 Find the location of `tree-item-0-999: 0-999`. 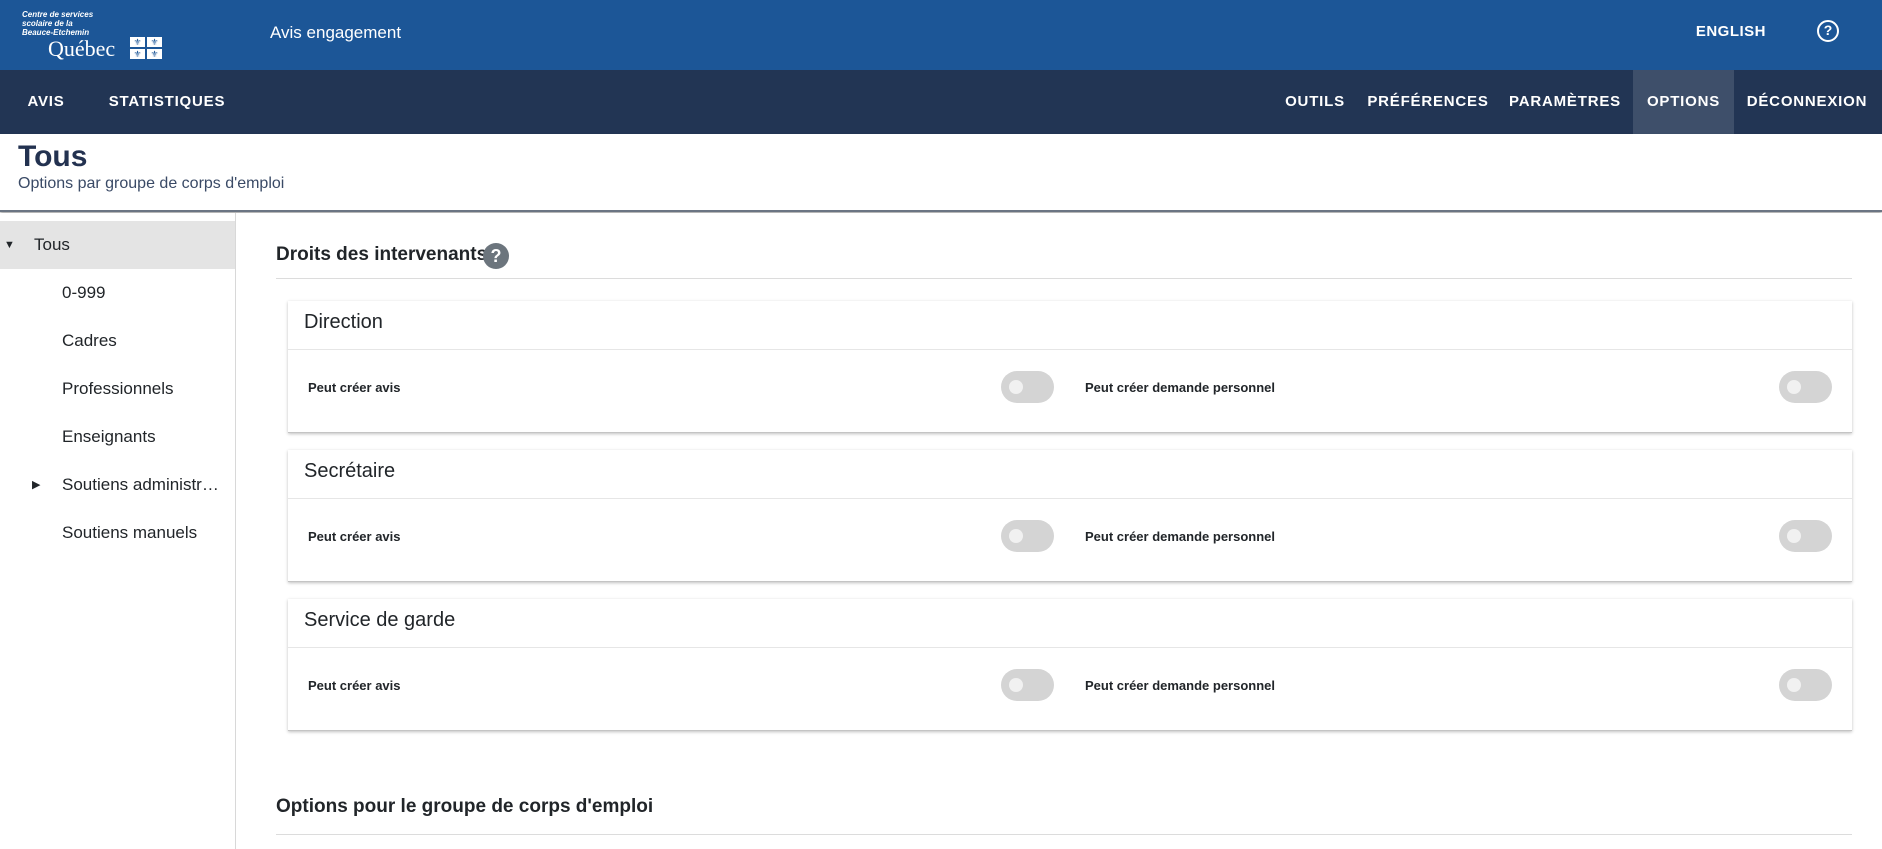

tree-item-0-999: 0-999 is located at coordinates (117, 293).